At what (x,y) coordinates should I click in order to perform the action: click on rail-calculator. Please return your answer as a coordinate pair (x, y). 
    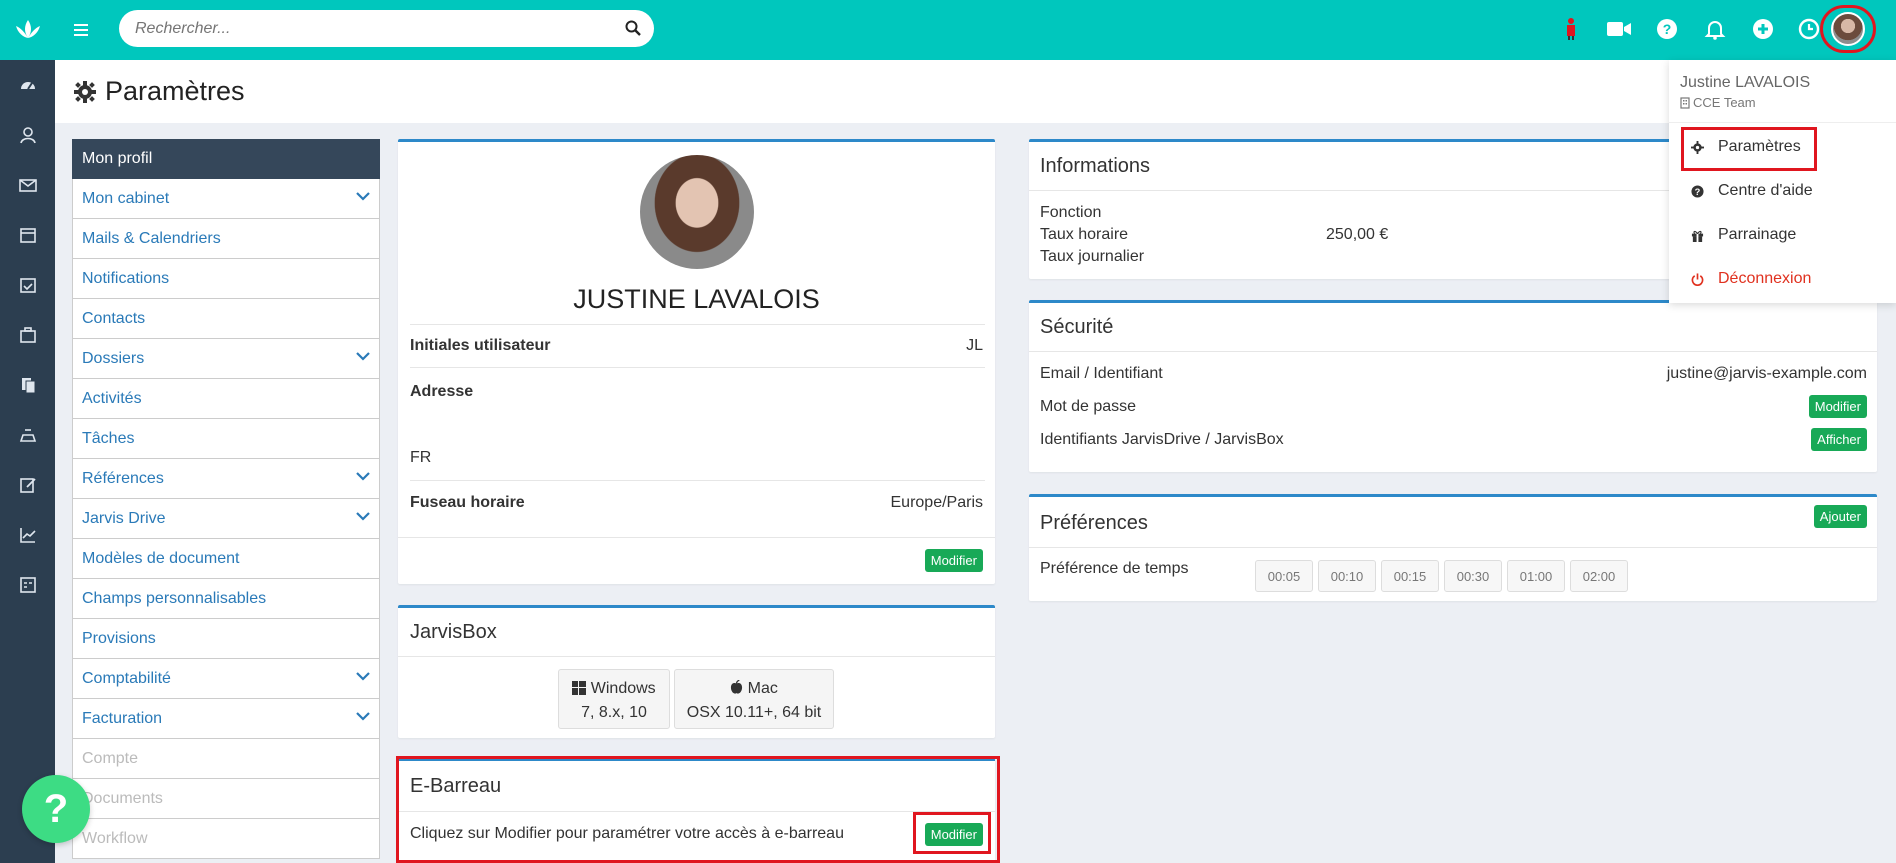
    Looking at the image, I should click on (27, 585).